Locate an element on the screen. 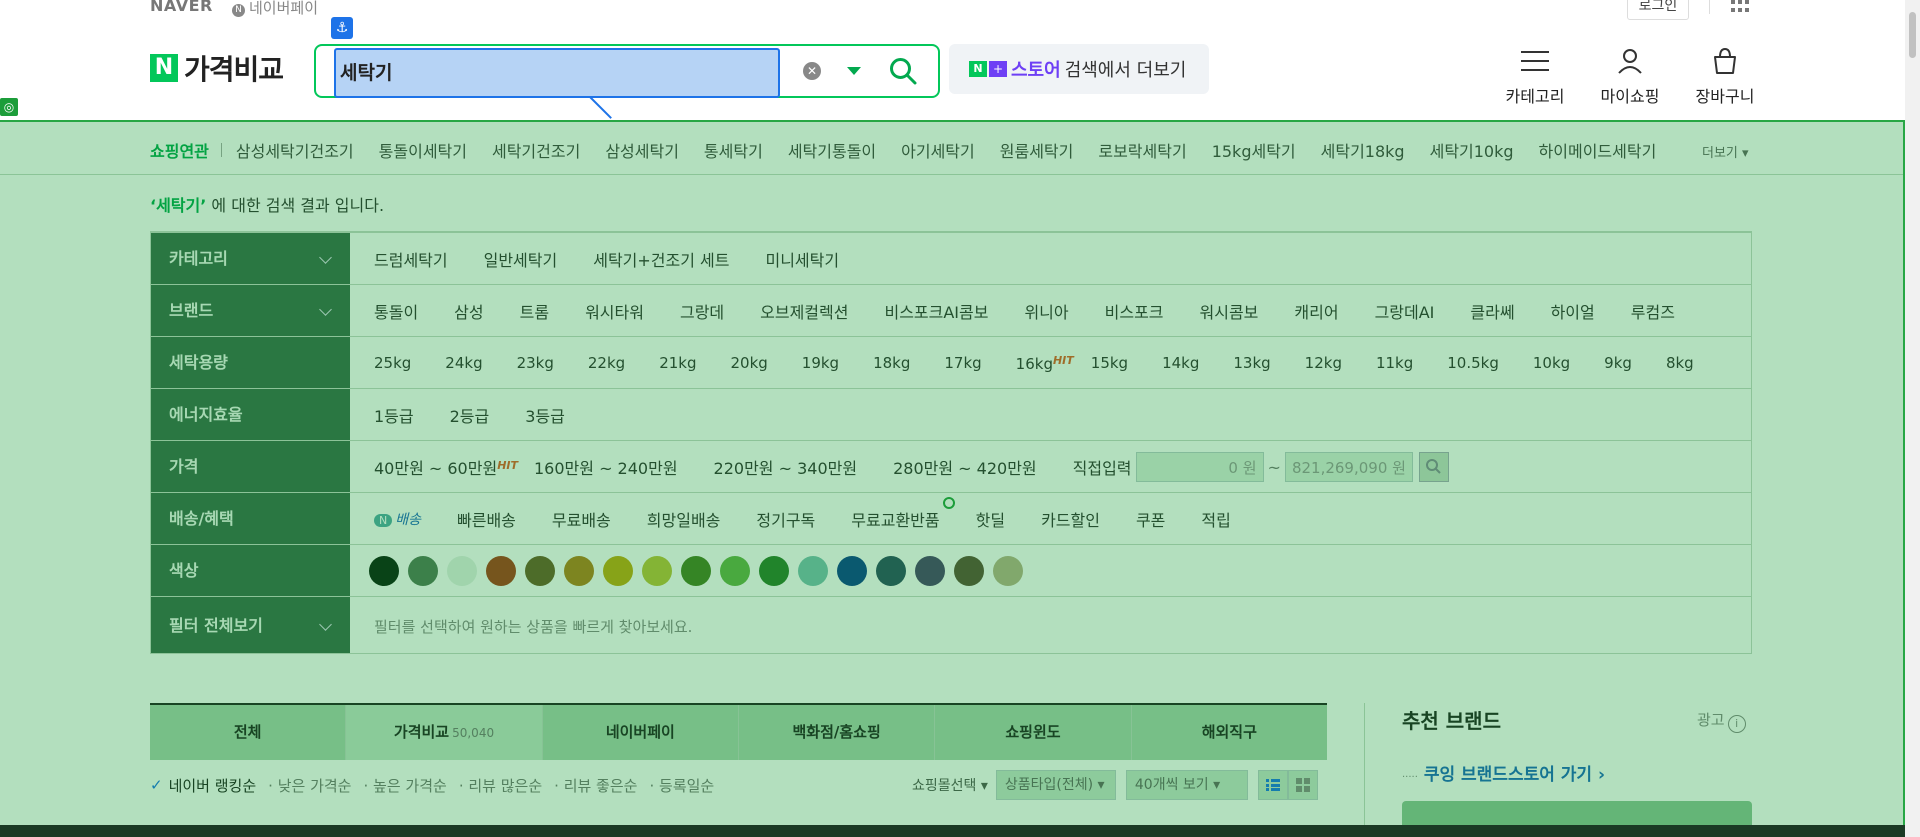  category-menu-button: 카테고리 is located at coordinates (1535, 75).